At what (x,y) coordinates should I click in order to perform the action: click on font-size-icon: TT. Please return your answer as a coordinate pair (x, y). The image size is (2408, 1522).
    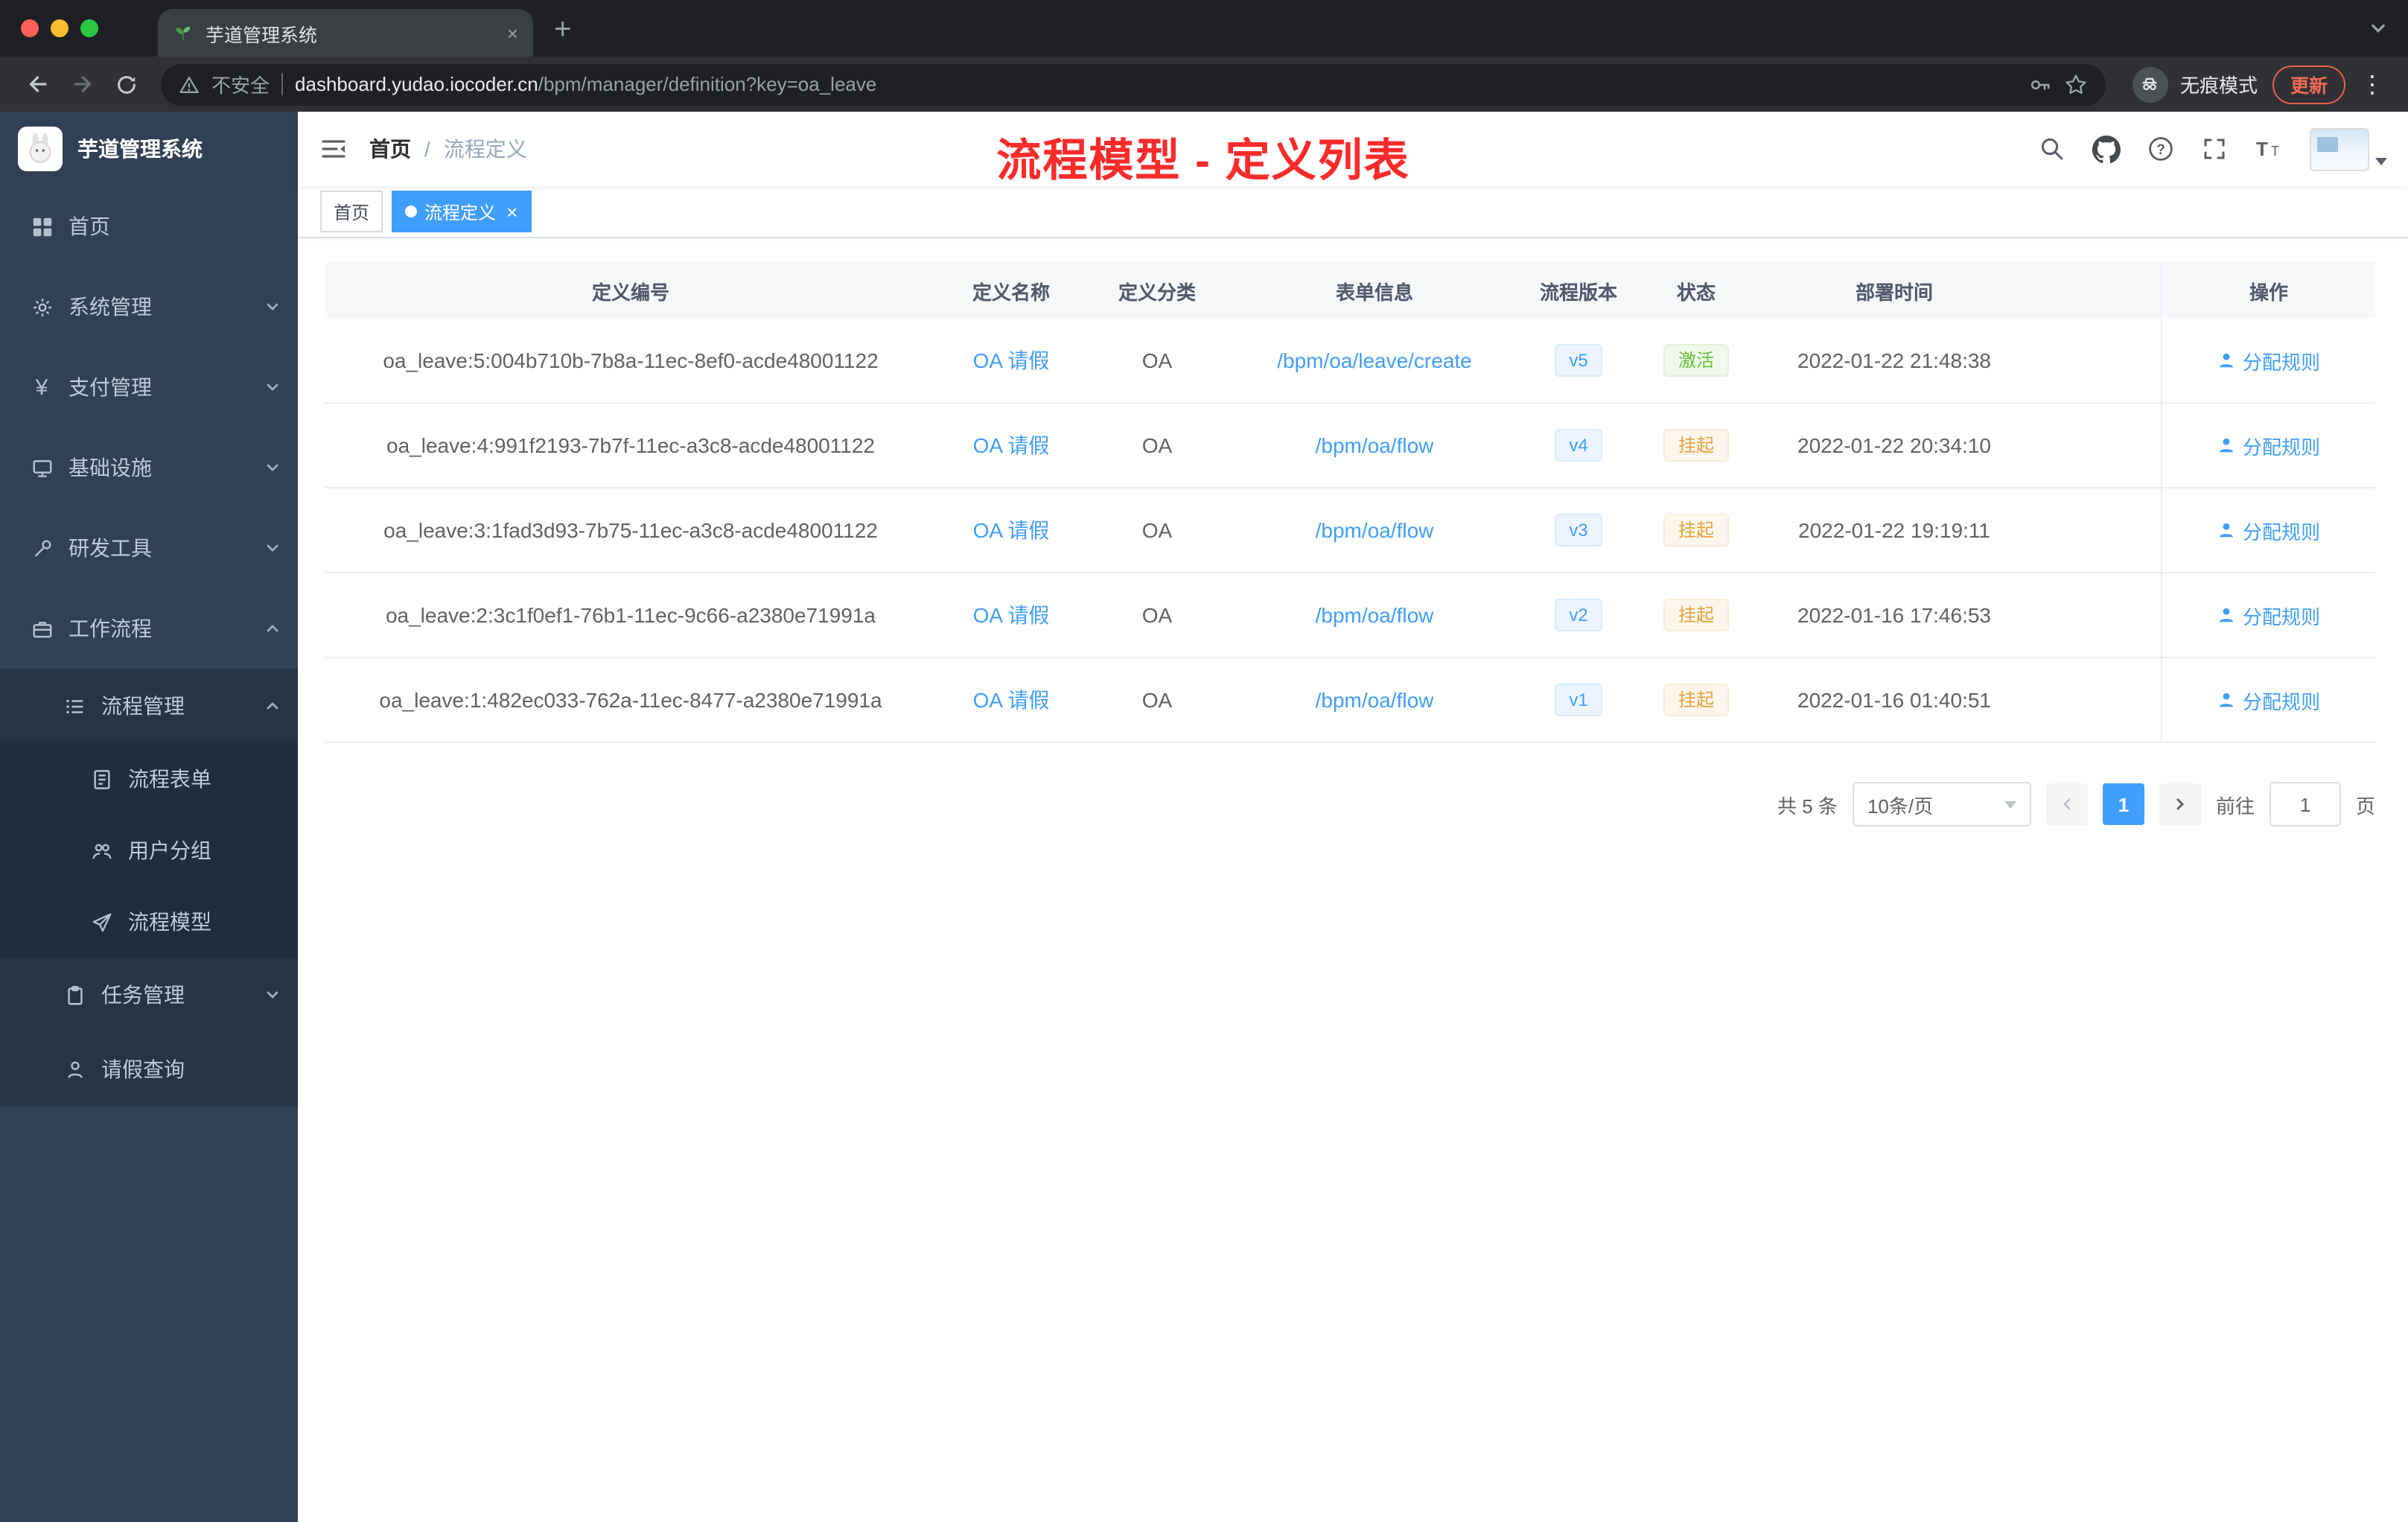
    Looking at the image, I should click on (2268, 149).